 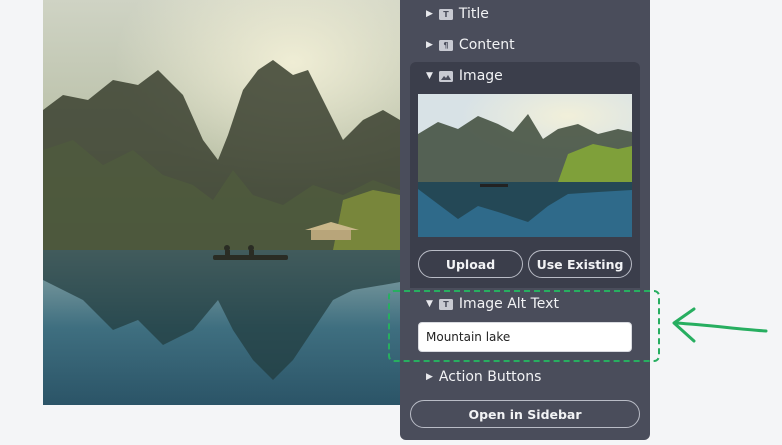 I want to click on section-action-buttons-label: Action Buttons, so click(x=490, y=377).